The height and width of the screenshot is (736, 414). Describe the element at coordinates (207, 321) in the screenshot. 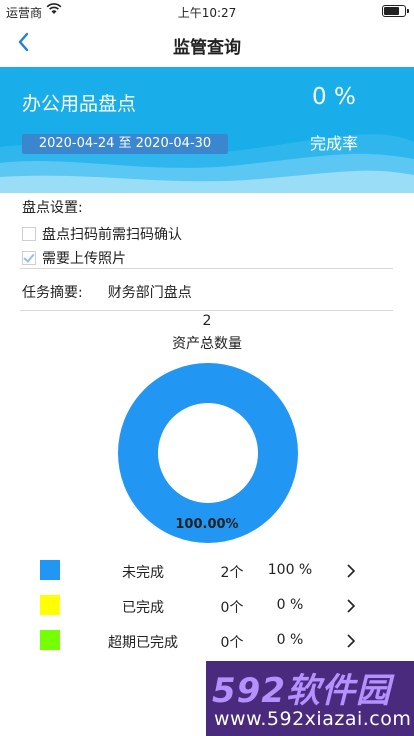

I see `asset-total-count: 2` at that location.